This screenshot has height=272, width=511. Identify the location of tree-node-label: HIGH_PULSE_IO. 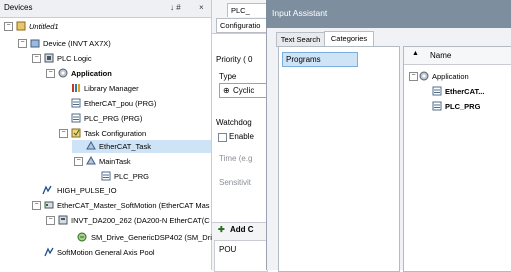
(87, 190).